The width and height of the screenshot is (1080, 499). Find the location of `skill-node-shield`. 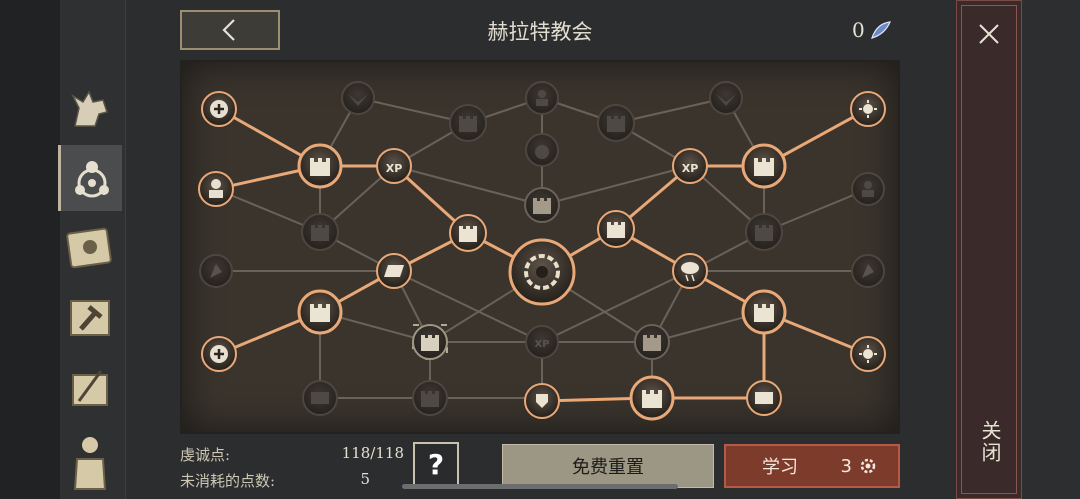

skill-node-shield is located at coordinates (542, 401).